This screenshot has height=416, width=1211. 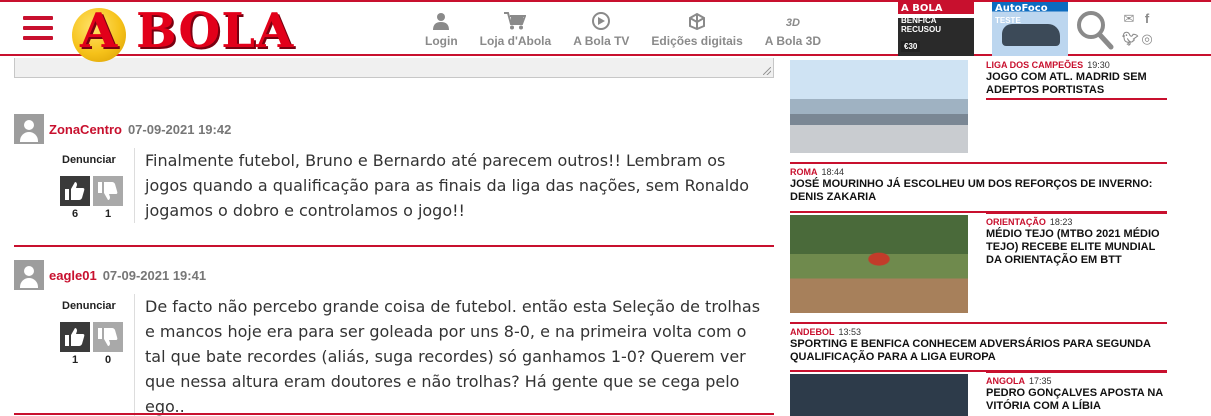 What do you see at coordinates (1040, 381) in the screenshot?
I see `news-time: 17:35` at bounding box center [1040, 381].